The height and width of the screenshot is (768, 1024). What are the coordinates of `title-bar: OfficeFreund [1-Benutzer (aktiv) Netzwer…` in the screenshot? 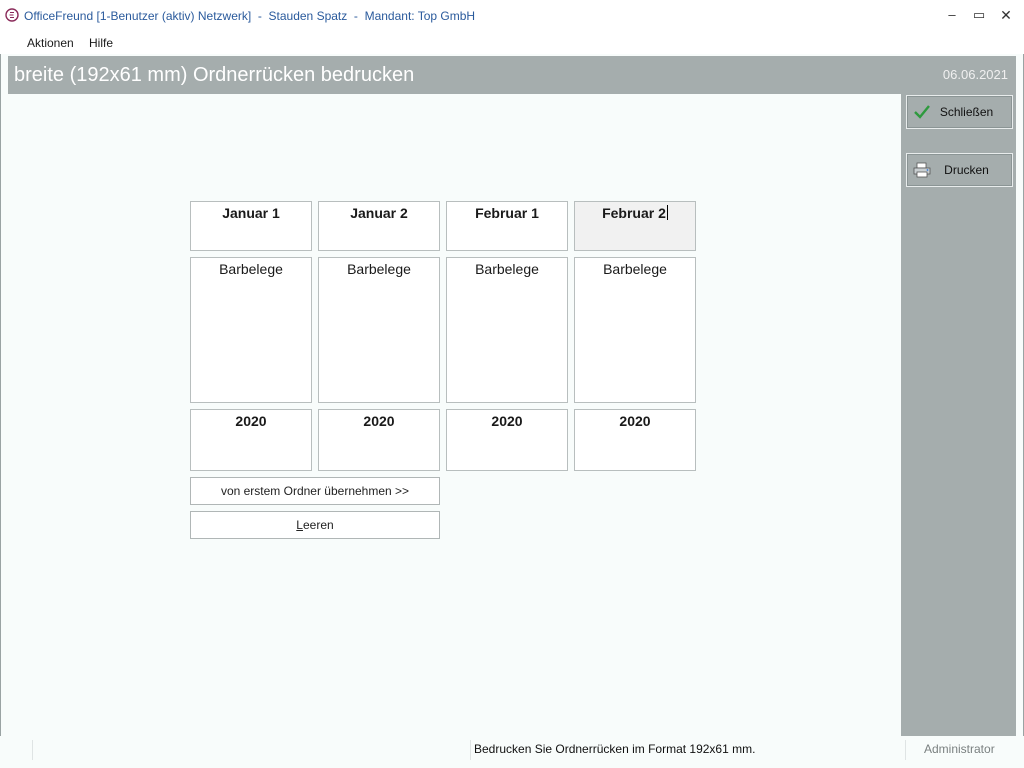 It's located at (512, 16).